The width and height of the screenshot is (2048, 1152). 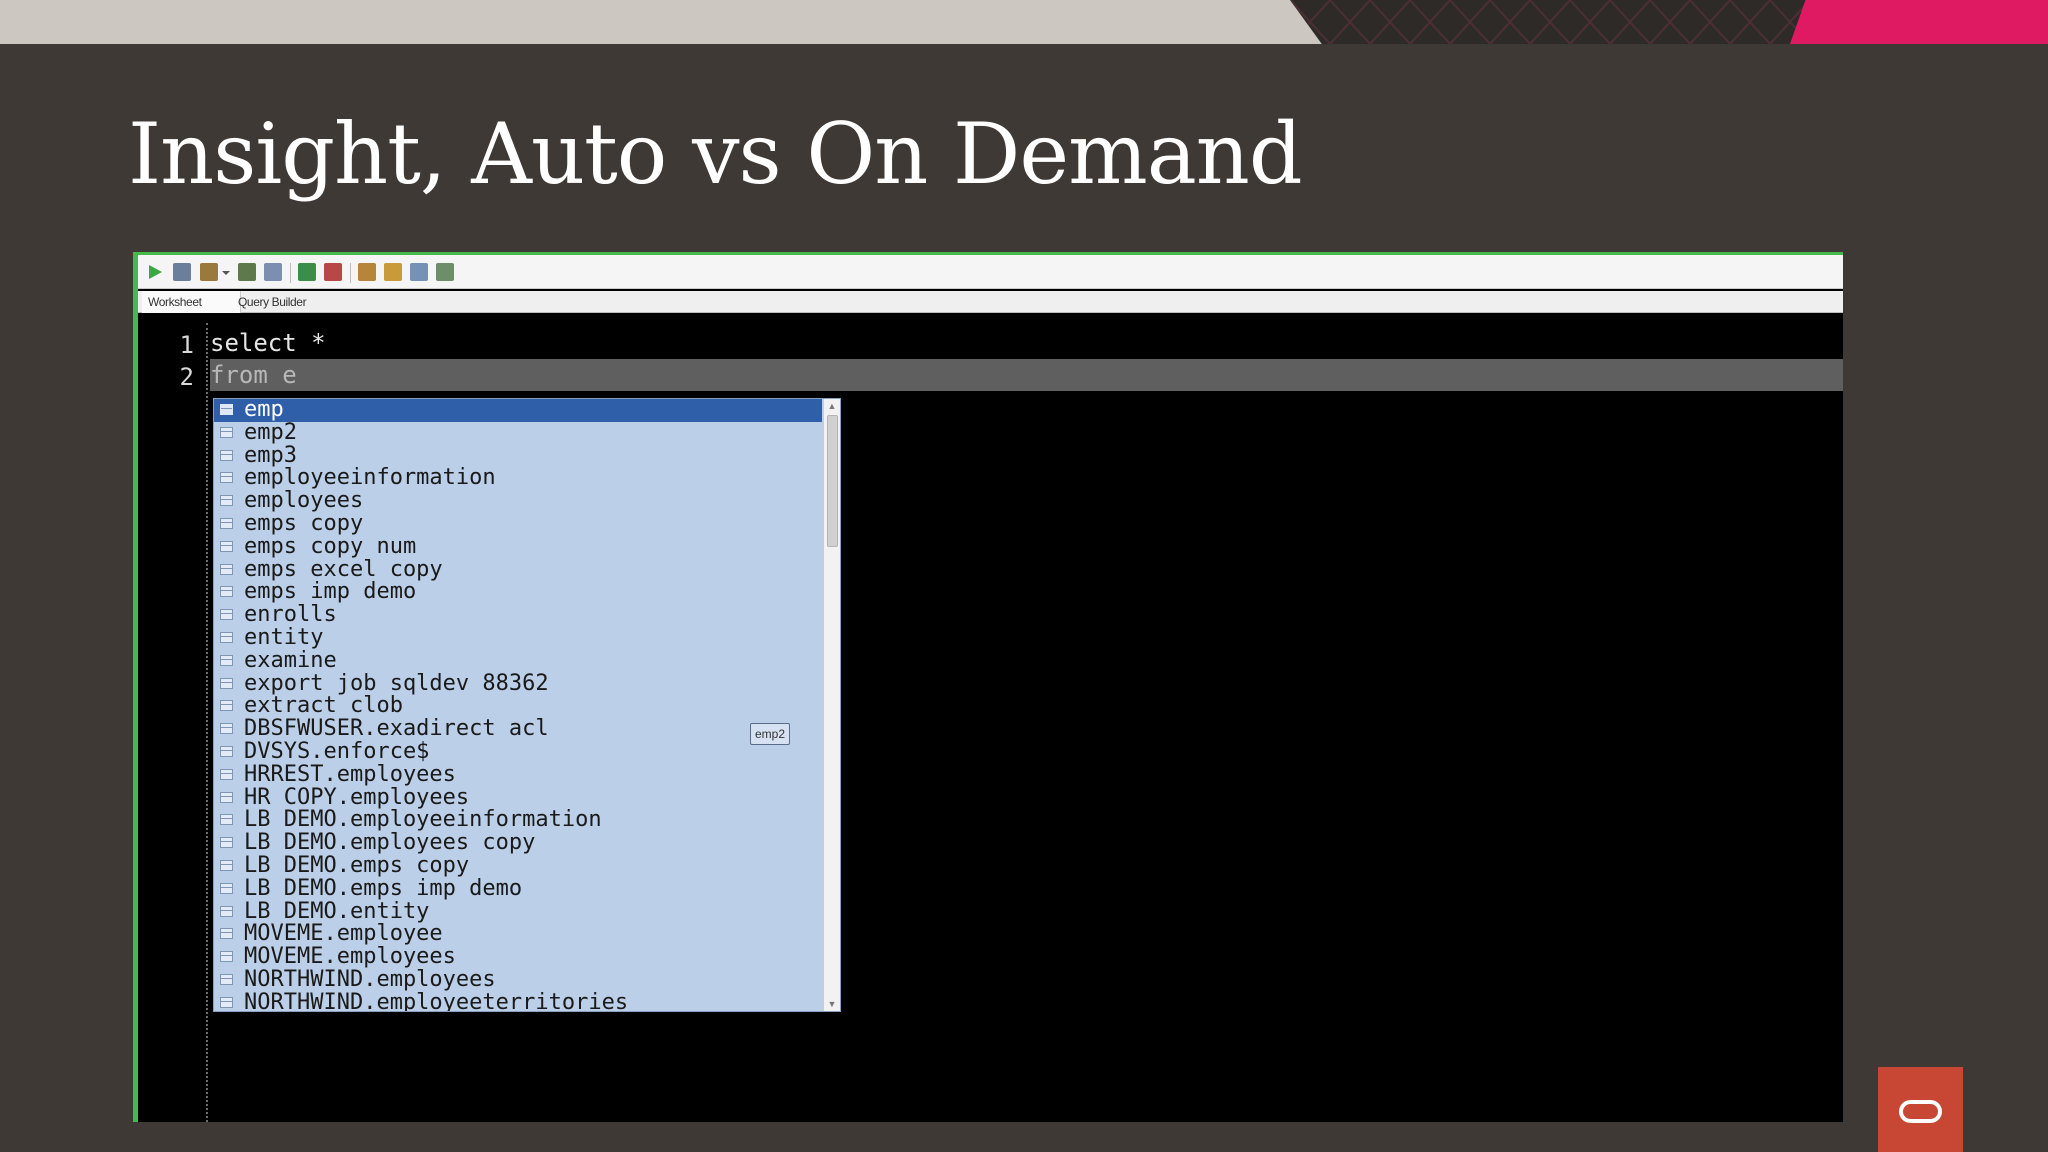 What do you see at coordinates (990, 272) in the screenshot?
I see `worksheet-toolbar` at bounding box center [990, 272].